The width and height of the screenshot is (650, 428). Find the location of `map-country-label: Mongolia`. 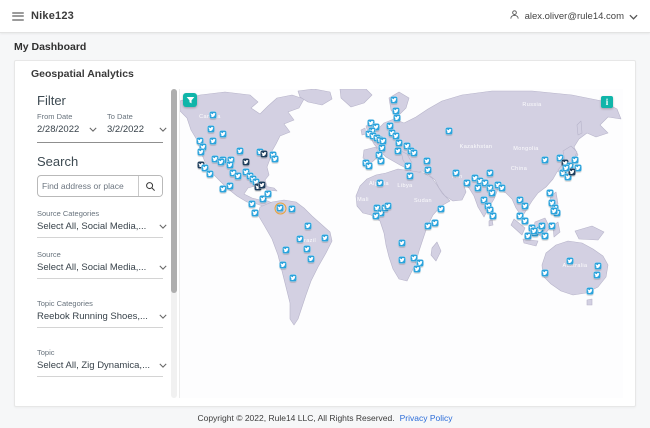

map-country-label: Mongolia is located at coordinates (526, 149).